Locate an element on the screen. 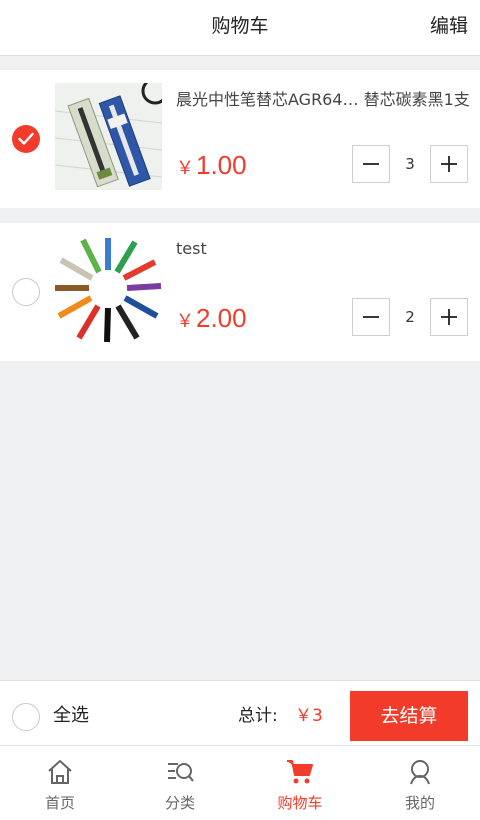  header-bar: 购物车 编辑 is located at coordinates (240, 28).